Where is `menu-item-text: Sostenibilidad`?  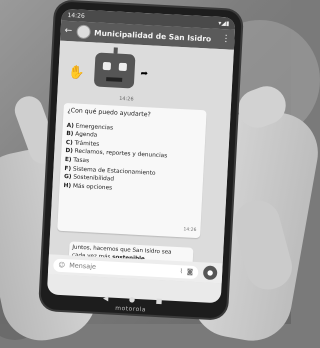 menu-item-text: Sostenibilidad is located at coordinates (94, 178).